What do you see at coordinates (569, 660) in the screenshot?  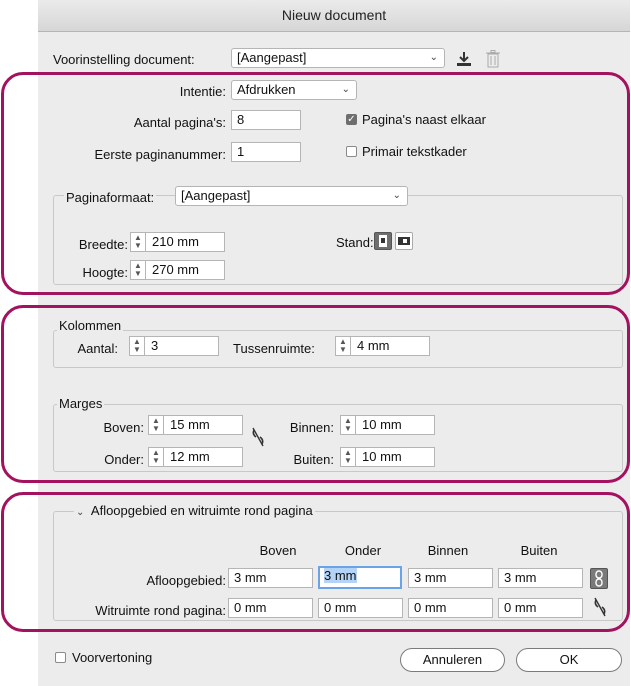 I see `ok-button: OK` at bounding box center [569, 660].